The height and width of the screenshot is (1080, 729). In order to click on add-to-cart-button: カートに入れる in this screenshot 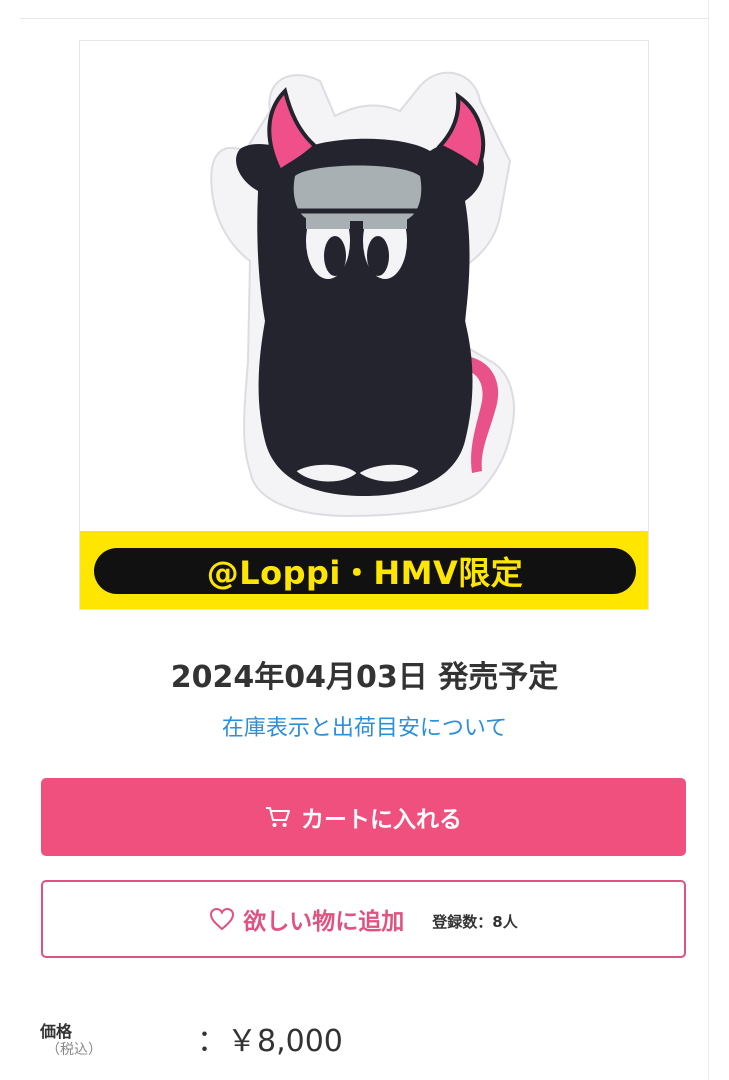, I will do `click(363, 817)`.